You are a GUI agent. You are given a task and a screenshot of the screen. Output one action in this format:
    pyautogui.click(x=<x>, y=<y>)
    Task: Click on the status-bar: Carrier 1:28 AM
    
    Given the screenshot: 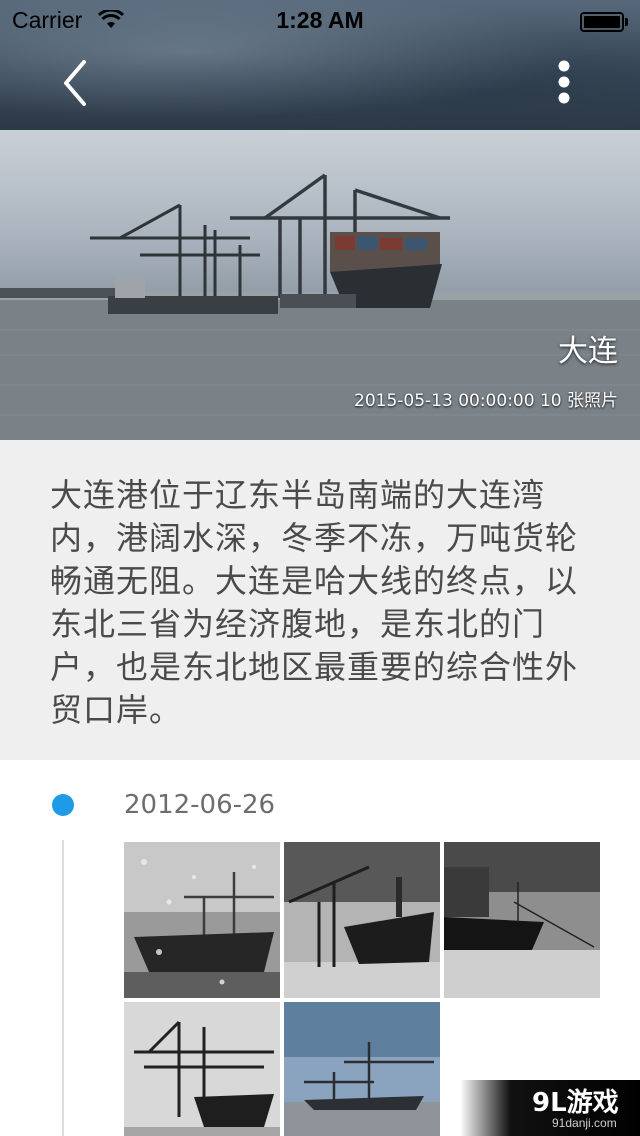 What is the action you would take?
    pyautogui.click(x=320, y=20)
    